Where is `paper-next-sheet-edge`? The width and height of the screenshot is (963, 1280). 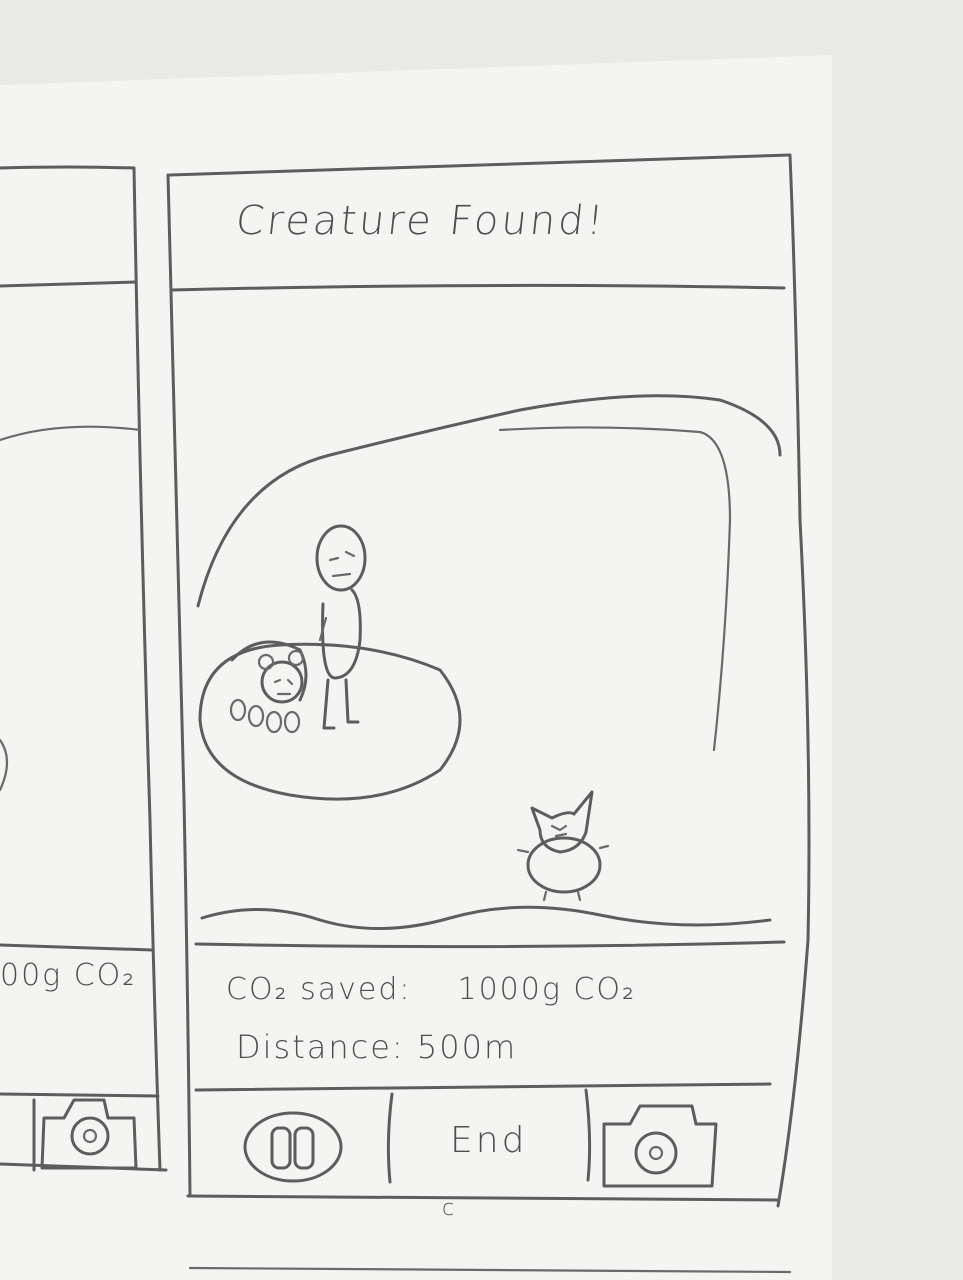 paper-next-sheet-edge is located at coordinates (490, 1270).